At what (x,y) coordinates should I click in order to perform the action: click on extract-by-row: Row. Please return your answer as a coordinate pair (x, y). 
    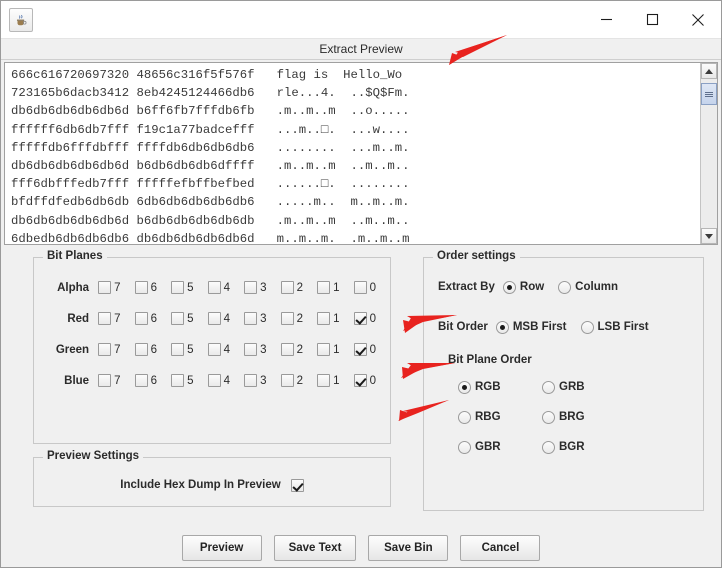
    Looking at the image, I should click on (523, 287).